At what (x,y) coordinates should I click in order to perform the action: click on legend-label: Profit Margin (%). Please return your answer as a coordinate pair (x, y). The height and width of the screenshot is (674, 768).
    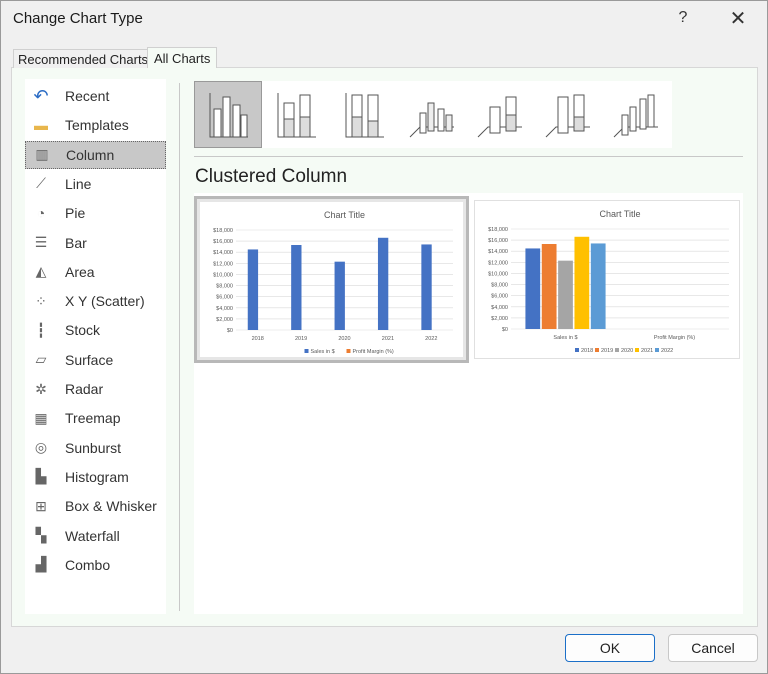
    Looking at the image, I should click on (373, 352).